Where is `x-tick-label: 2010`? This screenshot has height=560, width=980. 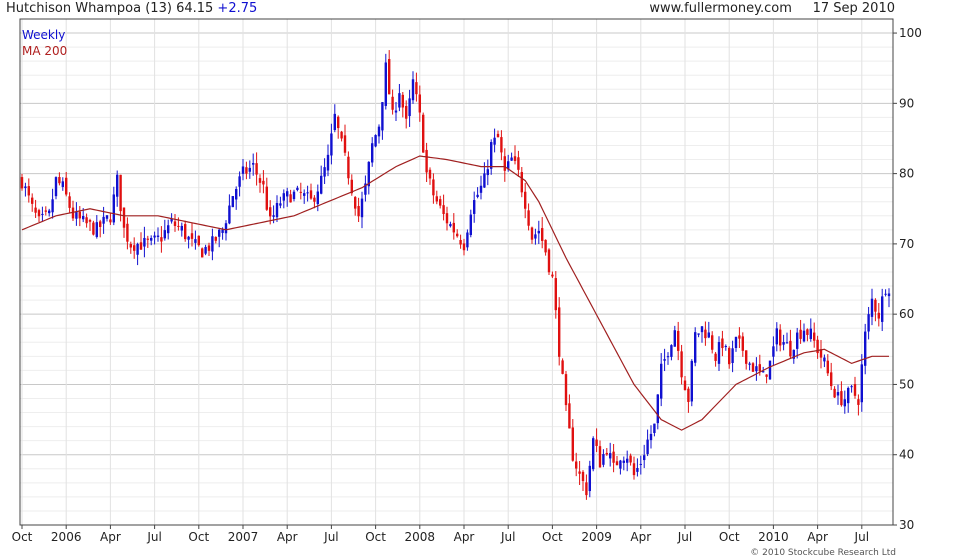 x-tick-label: 2010 is located at coordinates (773, 537).